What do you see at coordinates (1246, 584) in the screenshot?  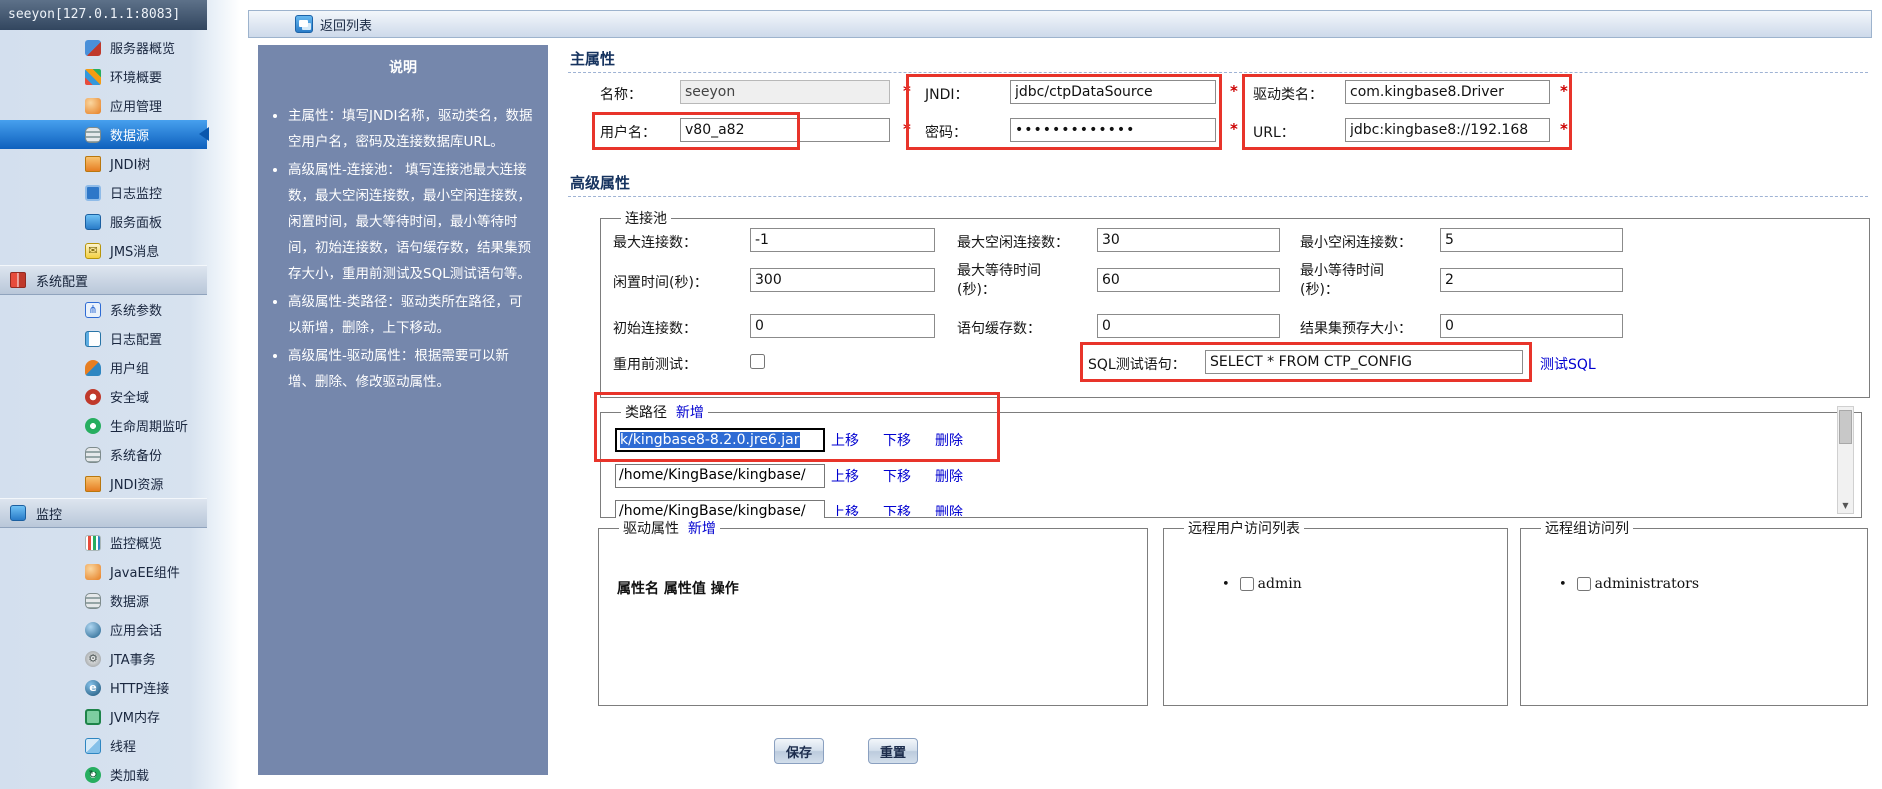 I see `remote-user-checkbox` at bounding box center [1246, 584].